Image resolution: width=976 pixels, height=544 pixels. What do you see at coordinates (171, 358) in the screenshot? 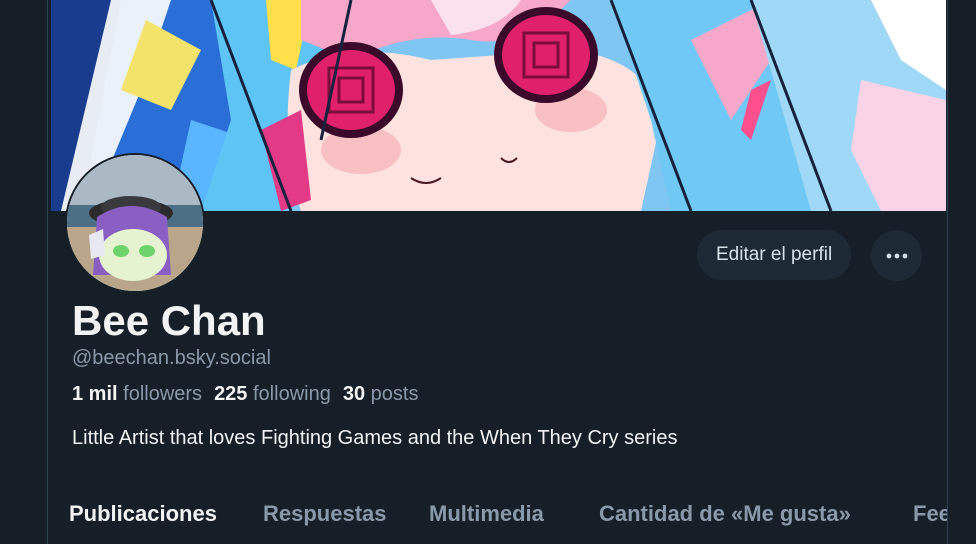
I see `profile-handle: @beechan.bsky.social` at bounding box center [171, 358].